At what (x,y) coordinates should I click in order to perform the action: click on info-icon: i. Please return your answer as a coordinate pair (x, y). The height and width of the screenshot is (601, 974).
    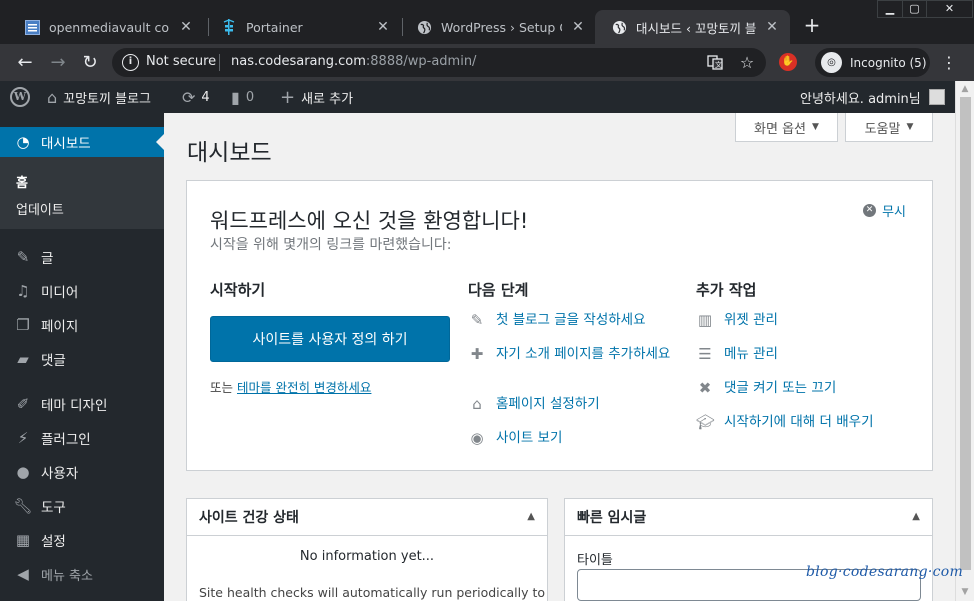
    Looking at the image, I should click on (130, 62).